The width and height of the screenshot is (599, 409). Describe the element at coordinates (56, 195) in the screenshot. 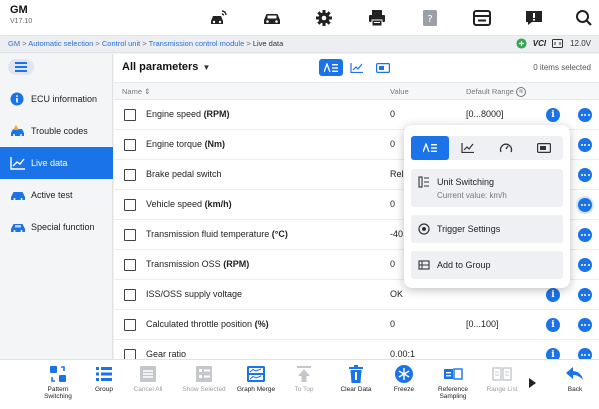

I see `sidebar-item-active-test: Active test` at that location.